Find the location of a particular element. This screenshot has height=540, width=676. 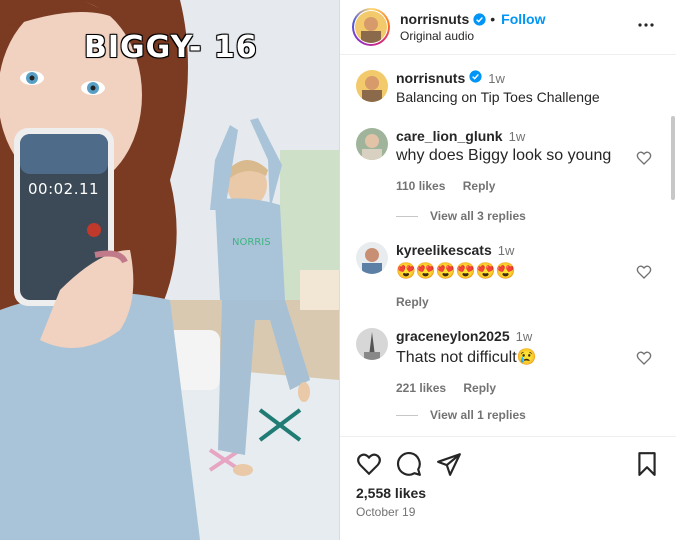

comment-likes: 221 likes is located at coordinates (421, 388).